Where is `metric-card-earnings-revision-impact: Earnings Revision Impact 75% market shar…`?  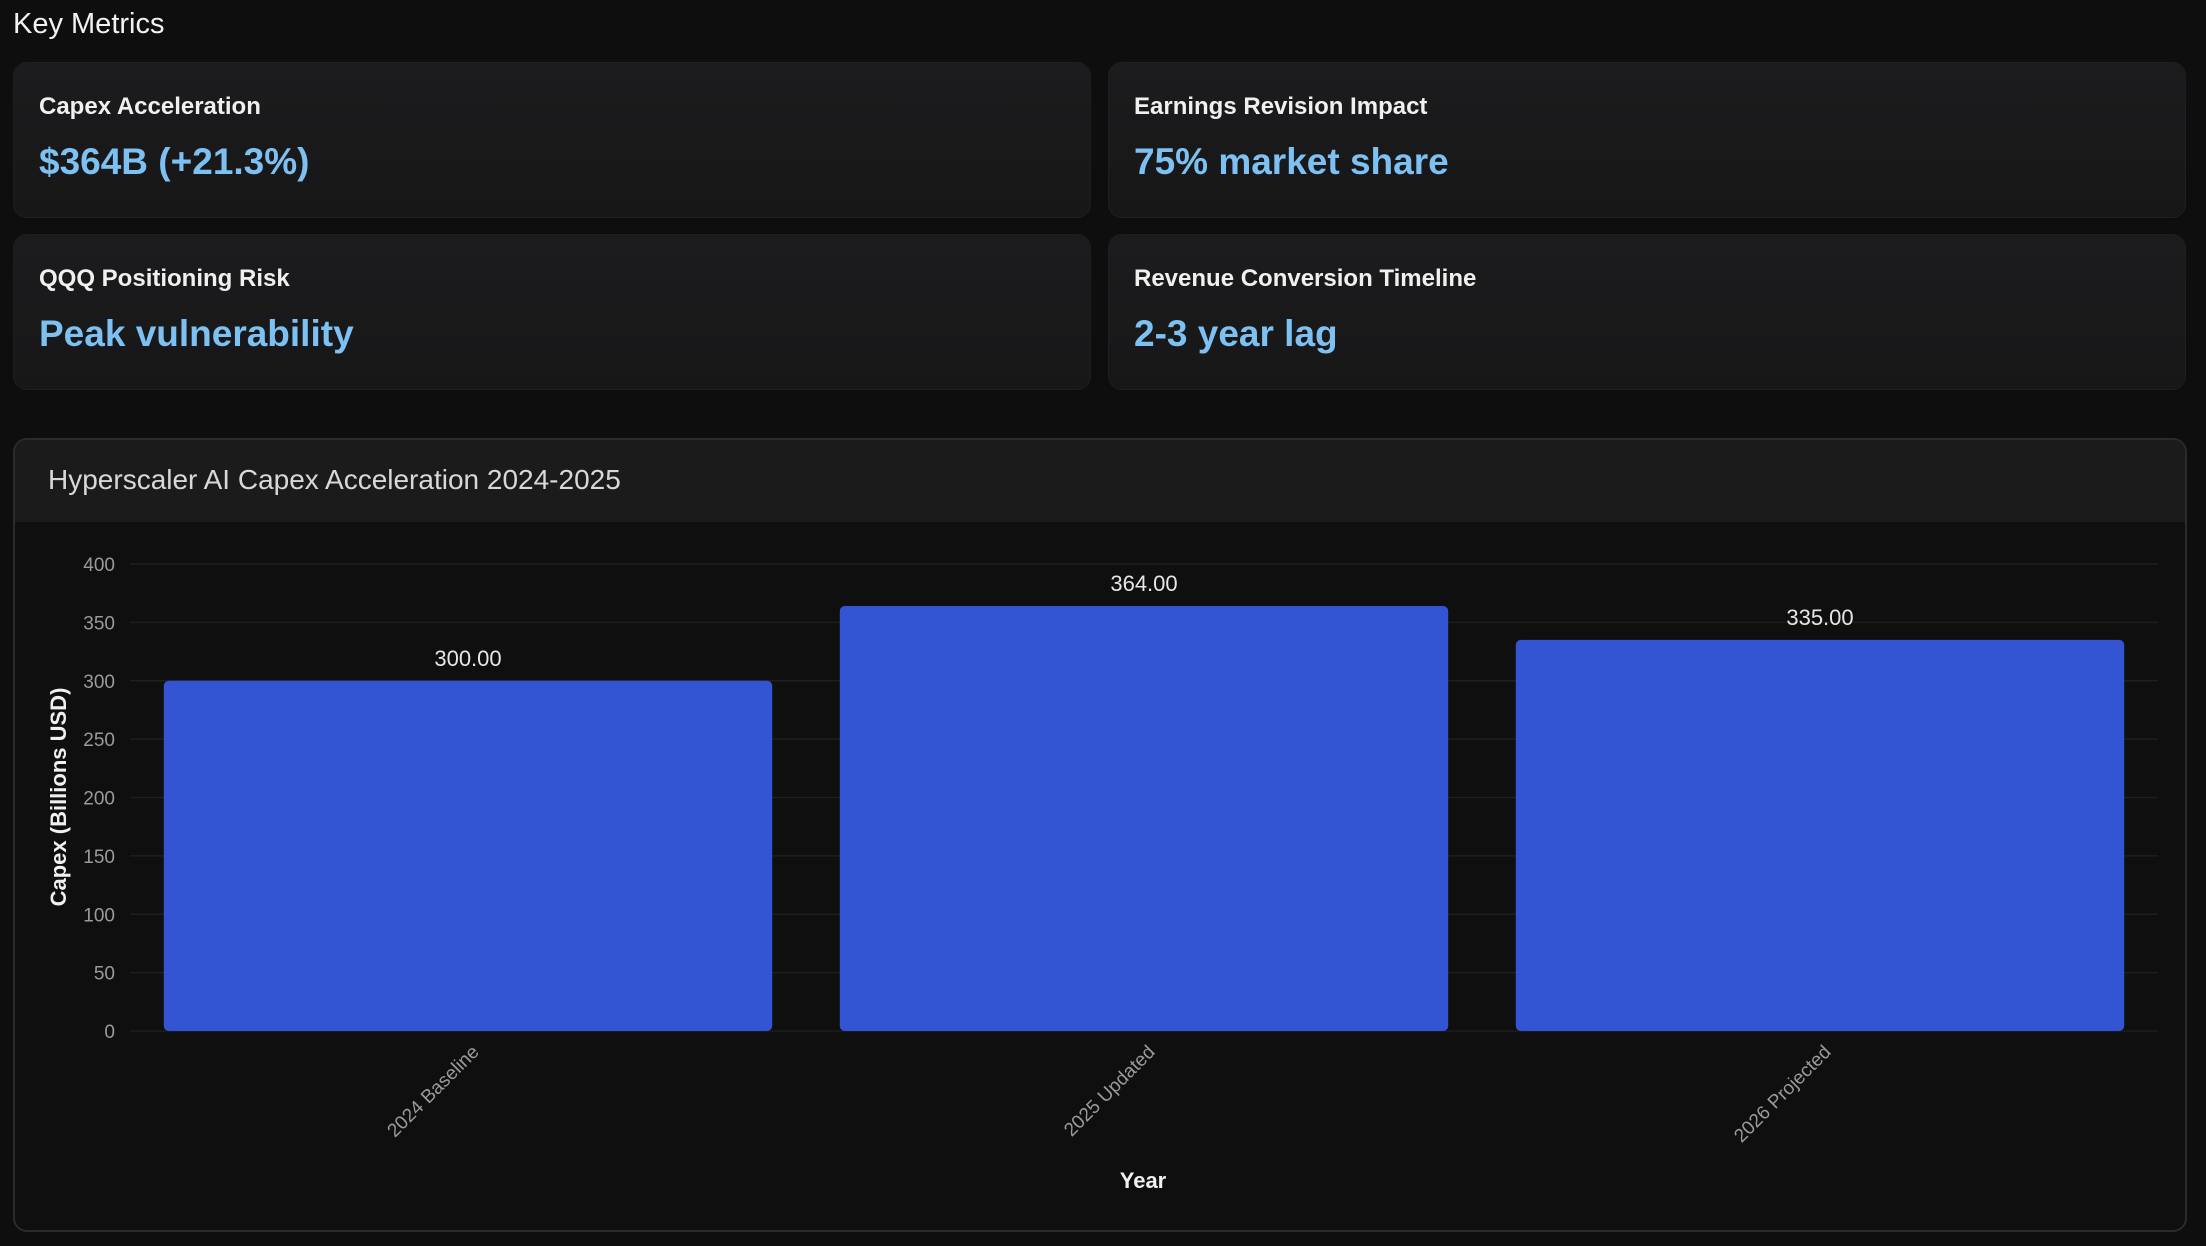 metric-card-earnings-revision-impact: Earnings Revision Impact 75% market shar… is located at coordinates (1647, 140).